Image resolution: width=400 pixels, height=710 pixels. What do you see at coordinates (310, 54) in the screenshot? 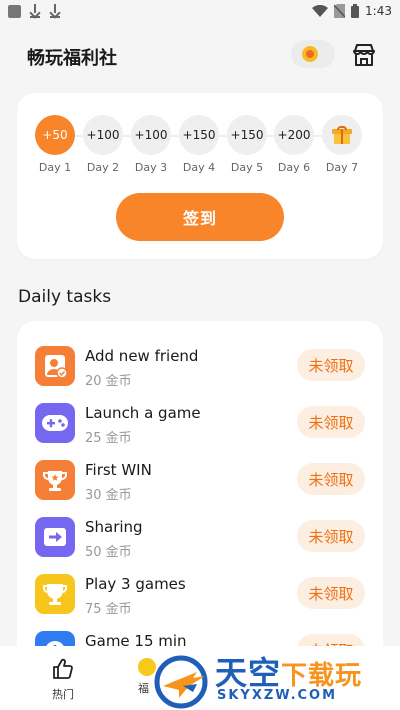
I see `coin-icon` at bounding box center [310, 54].